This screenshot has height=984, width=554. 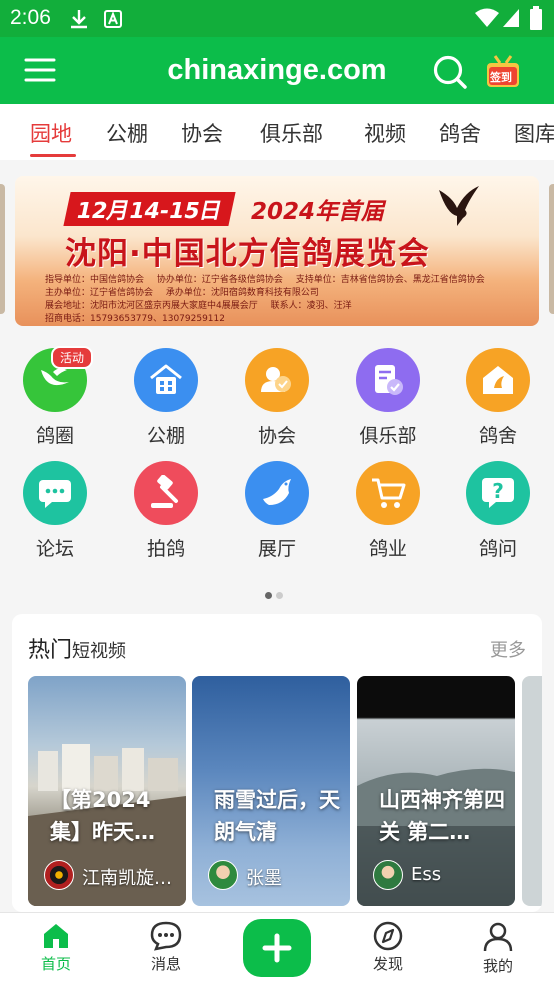 I want to click on wifi-icon, so click(x=487, y=17).